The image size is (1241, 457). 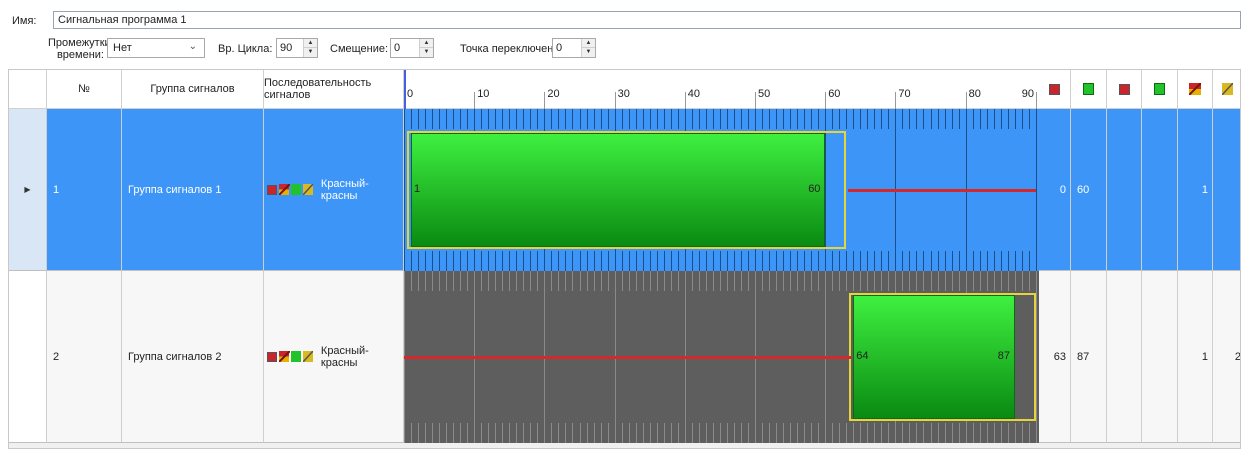 What do you see at coordinates (1160, 357) in the screenshot?
I see `row2-col6` at bounding box center [1160, 357].